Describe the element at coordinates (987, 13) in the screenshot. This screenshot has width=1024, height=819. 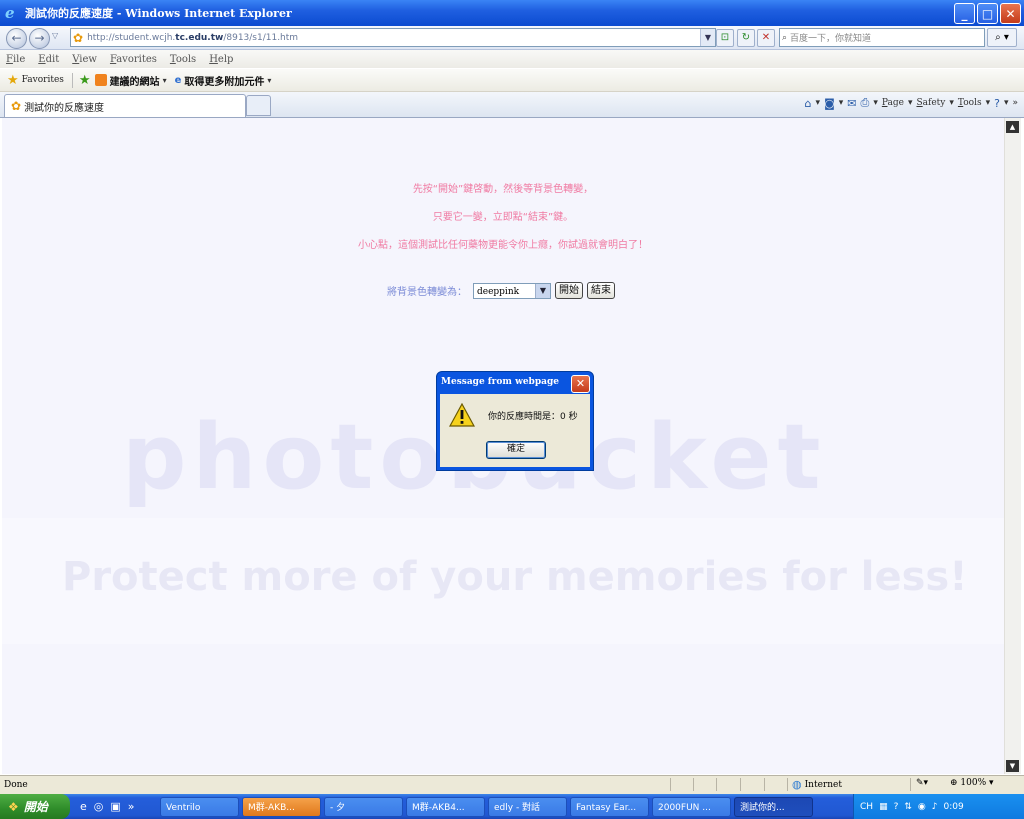
I see `maximize-button: □` at that location.